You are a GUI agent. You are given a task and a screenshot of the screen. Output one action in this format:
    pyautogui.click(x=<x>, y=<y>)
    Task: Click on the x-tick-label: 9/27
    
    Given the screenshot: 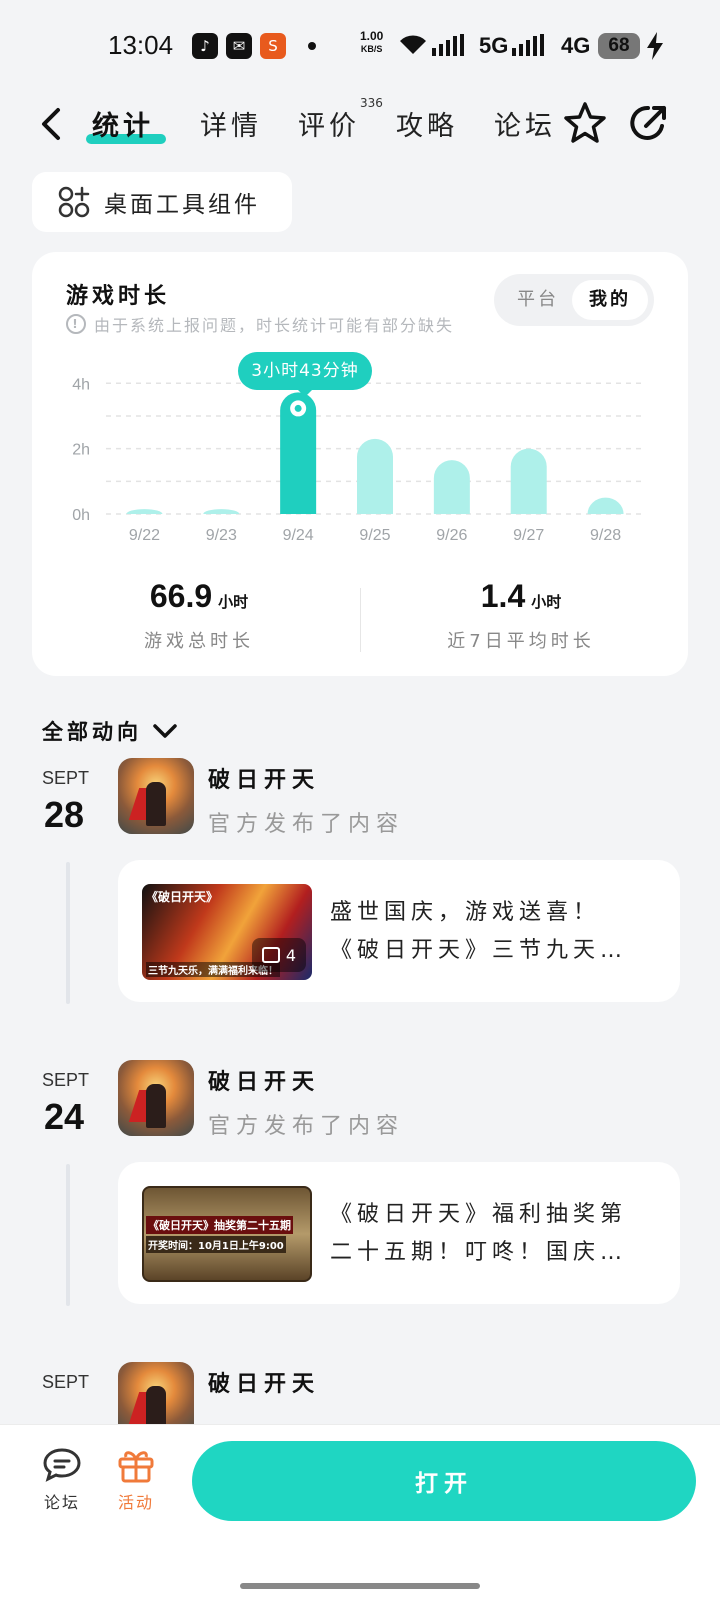 What is the action you would take?
    pyautogui.click(x=528, y=535)
    